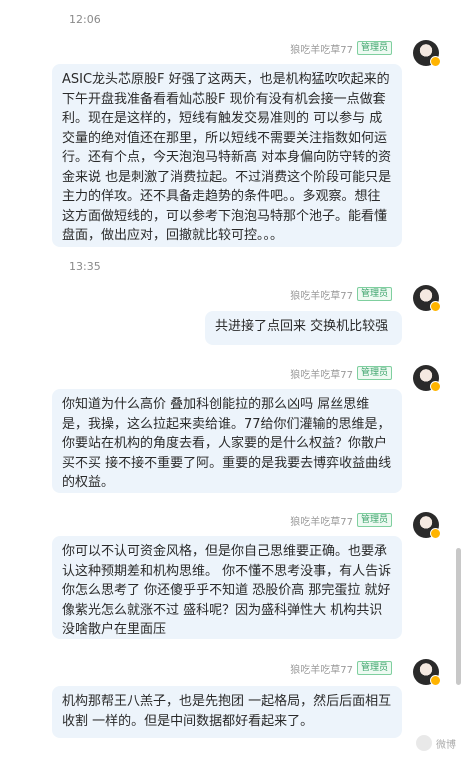 This screenshot has width=464, height=759. What do you see at coordinates (424, 743) in the screenshot?
I see `weibo-logo-icon` at bounding box center [424, 743].